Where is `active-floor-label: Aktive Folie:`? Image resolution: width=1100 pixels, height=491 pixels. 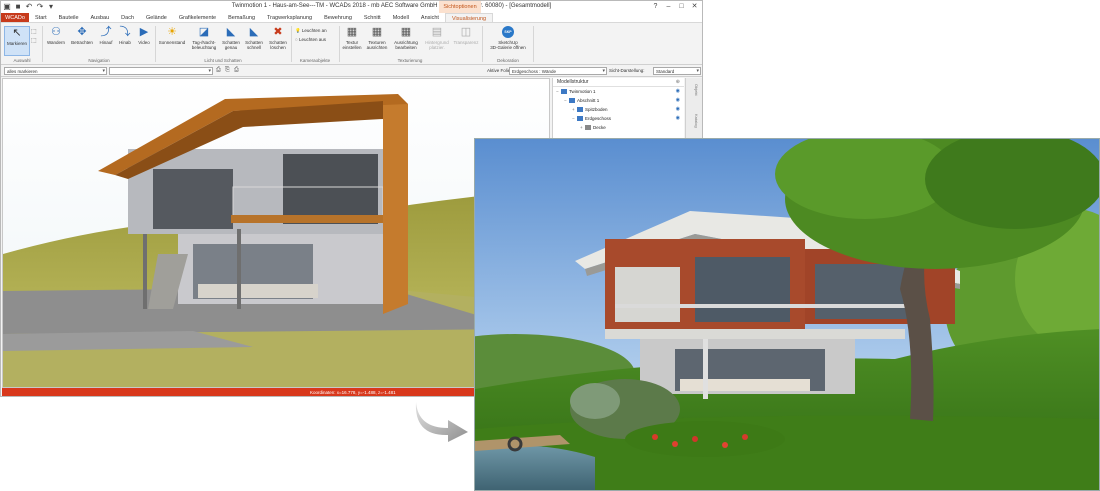 active-floor-label: Aktive Folie: is located at coordinates (499, 70).